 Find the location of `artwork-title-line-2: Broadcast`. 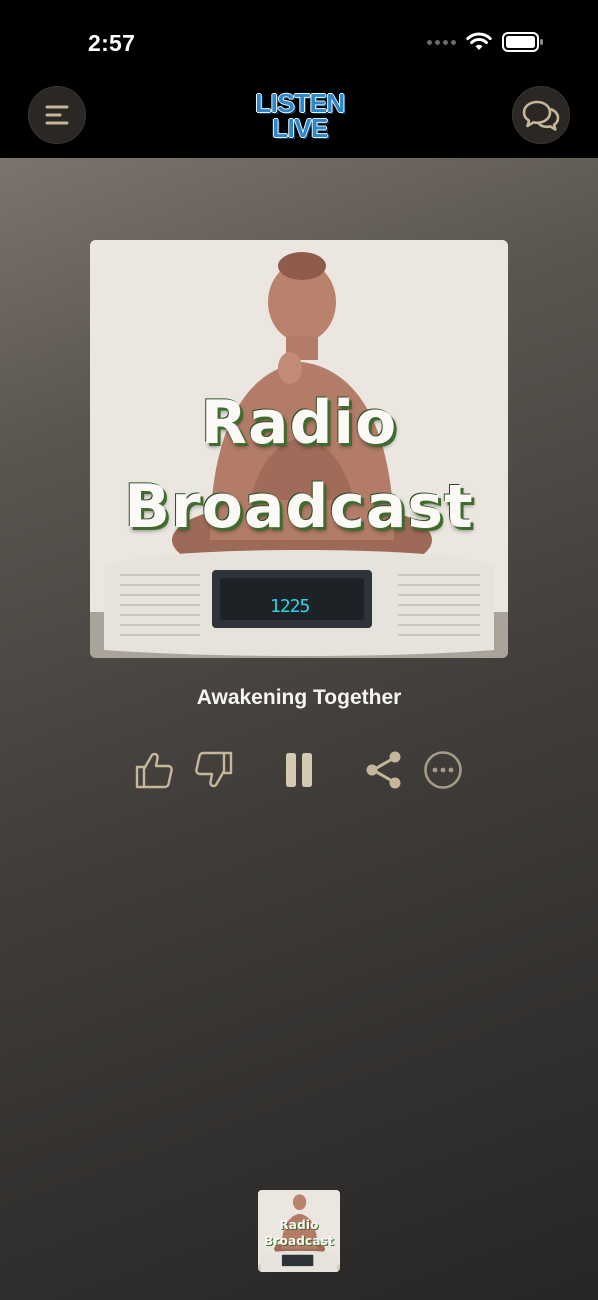

artwork-title-line-2: Broadcast is located at coordinates (299, 507).